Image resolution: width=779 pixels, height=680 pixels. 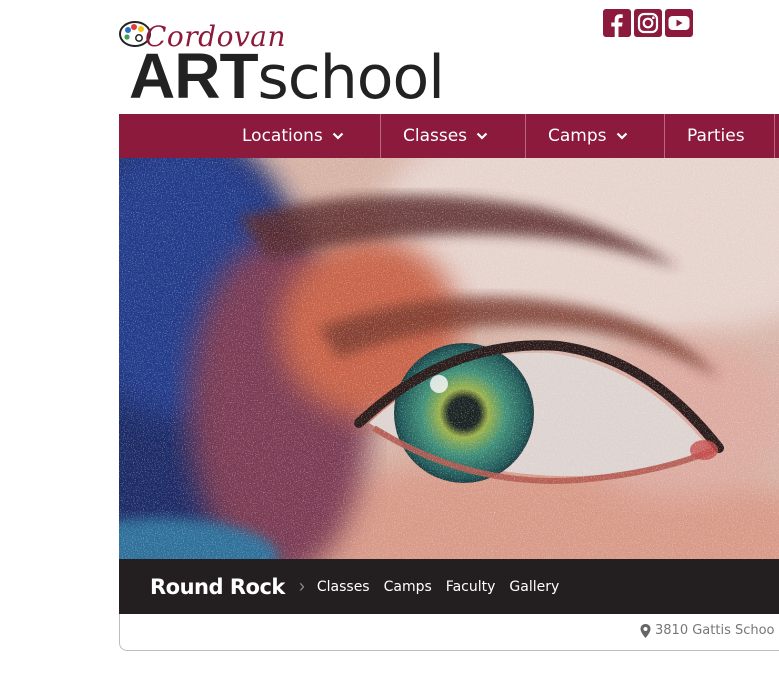 What do you see at coordinates (194, 76) in the screenshot?
I see `logo-art-text: ART` at bounding box center [194, 76].